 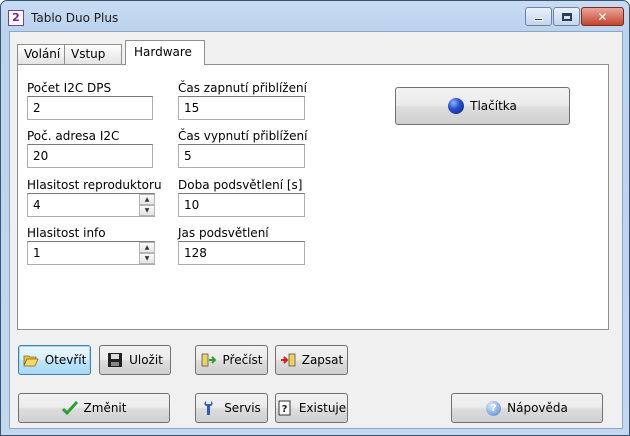 I want to click on existuje-button: ? Existuje, so click(x=311, y=408).